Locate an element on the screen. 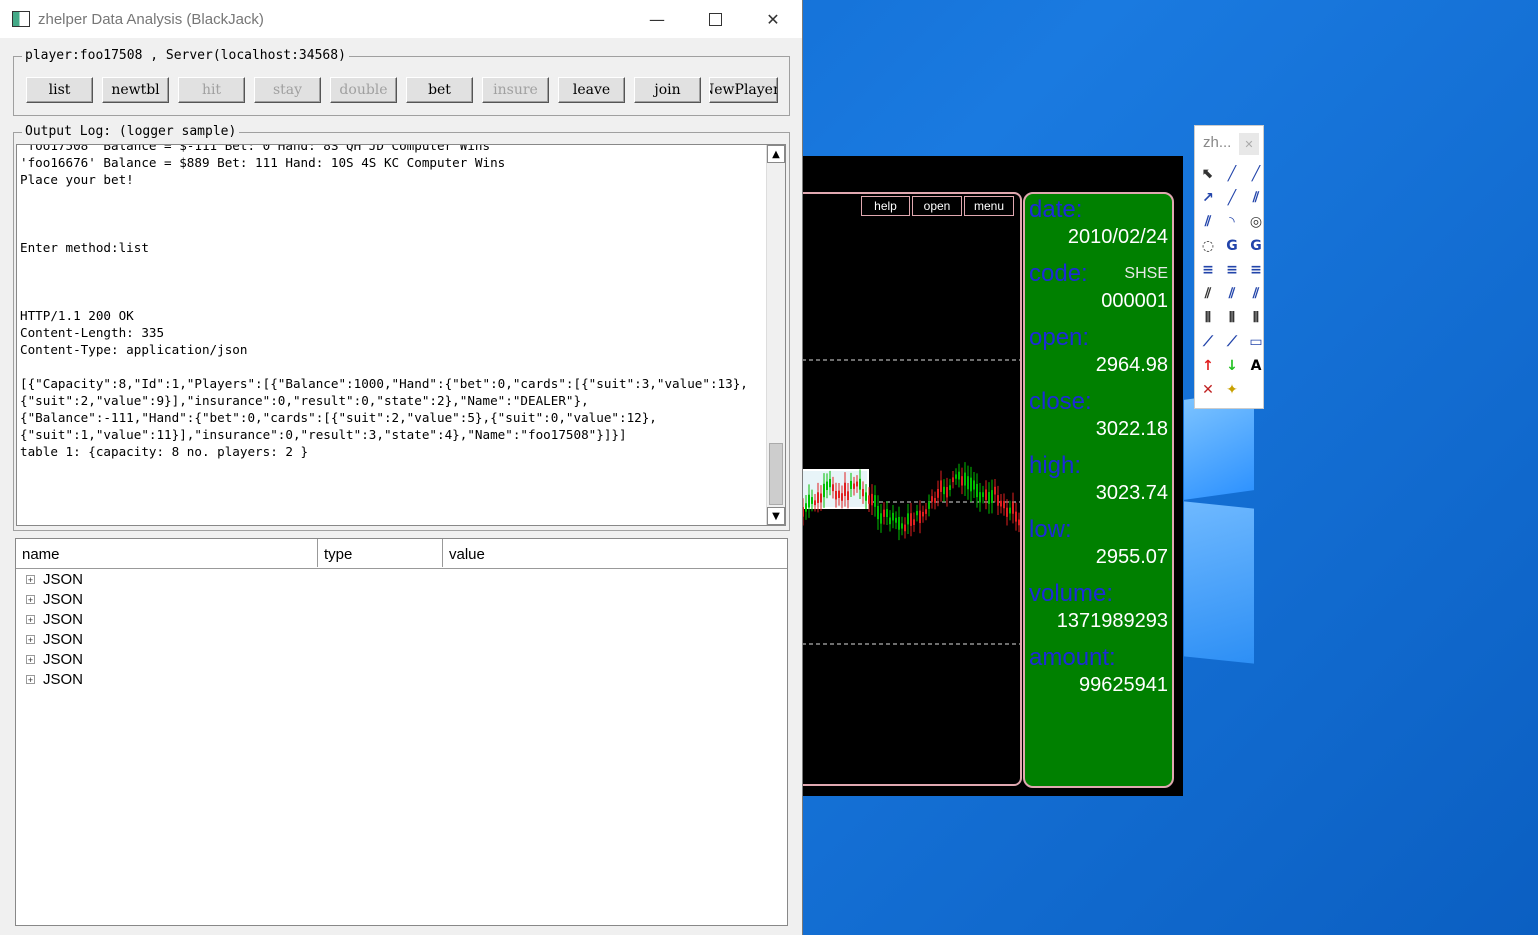 Image resolution: width=1538 pixels, height=935 pixels. volume-value: 1371989293 is located at coordinates (1112, 621).